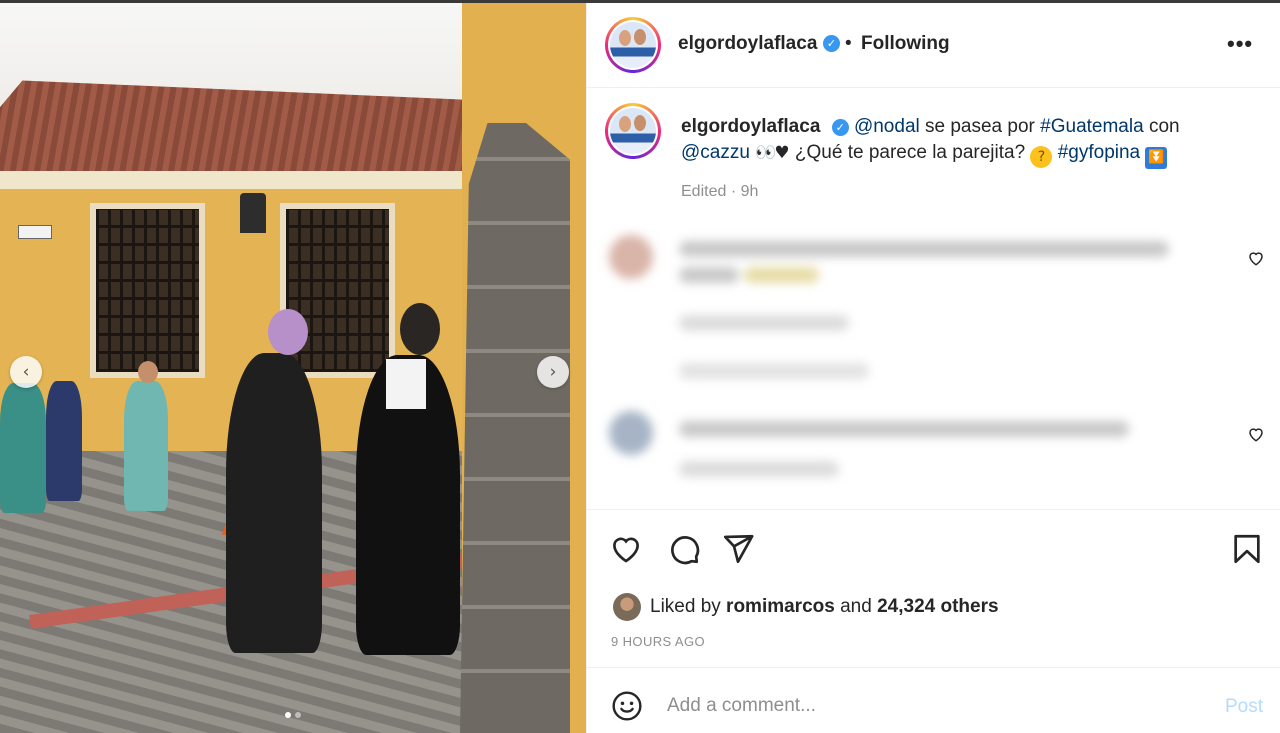  Describe the element at coordinates (626, 549) in the screenshot. I see `heart-icon` at that location.